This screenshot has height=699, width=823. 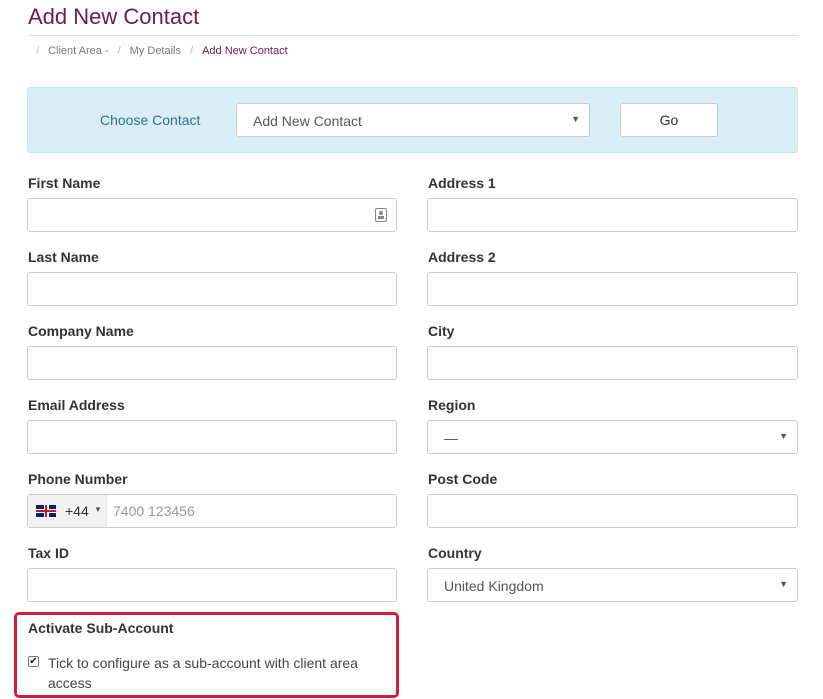 What do you see at coordinates (77, 511) in the screenshot?
I see `dial-code: +44` at bounding box center [77, 511].